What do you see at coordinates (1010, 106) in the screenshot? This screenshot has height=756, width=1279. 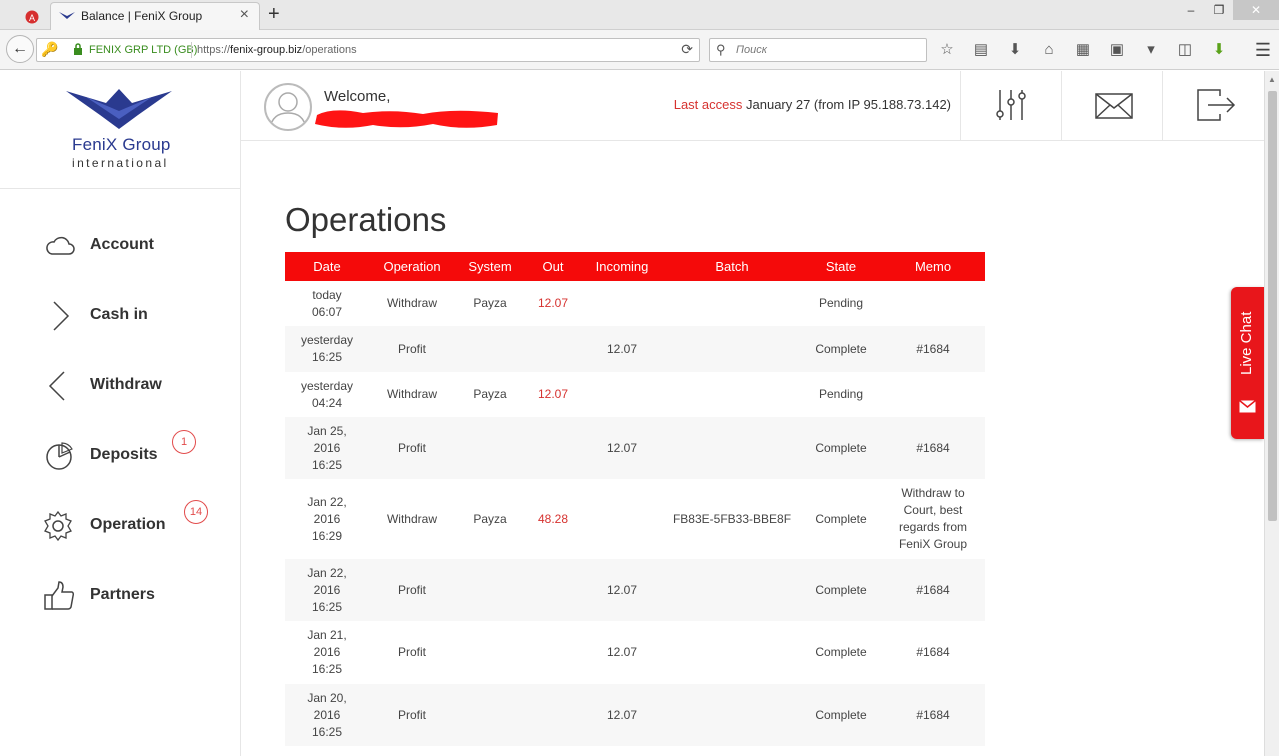 I see `settings-button` at bounding box center [1010, 106].